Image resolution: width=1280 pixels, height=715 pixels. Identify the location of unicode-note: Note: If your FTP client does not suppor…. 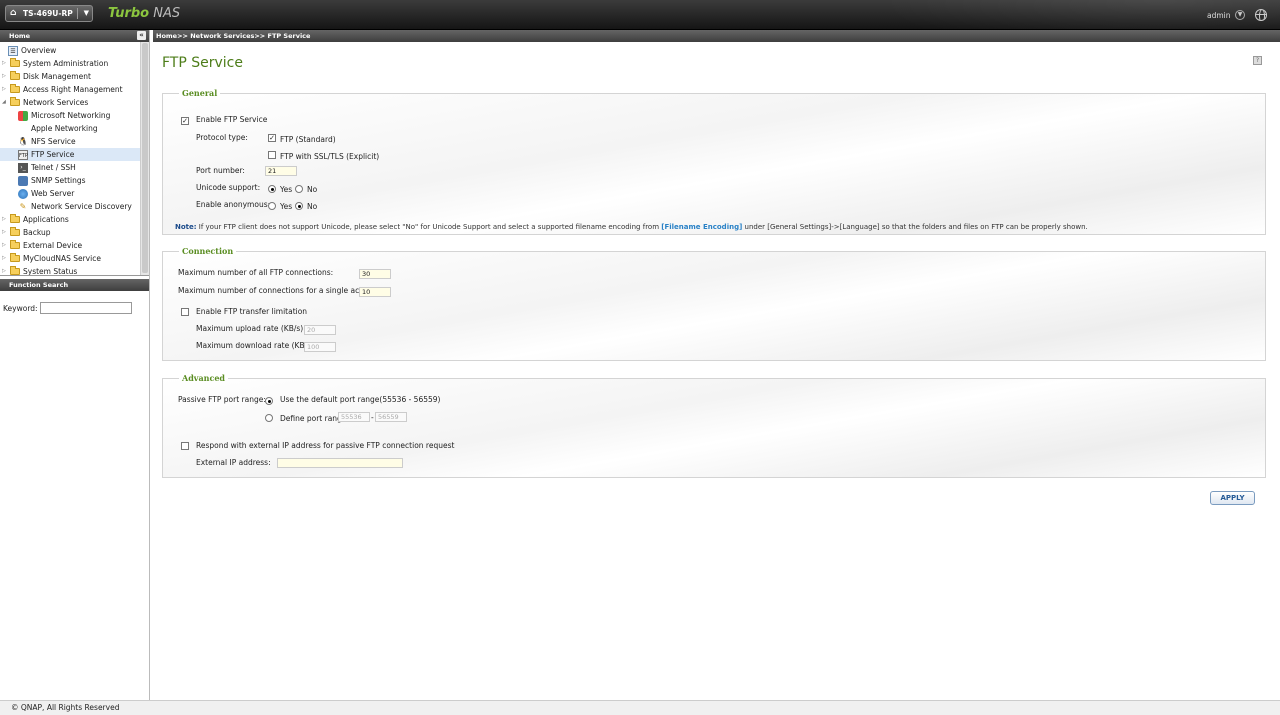
(631, 227).